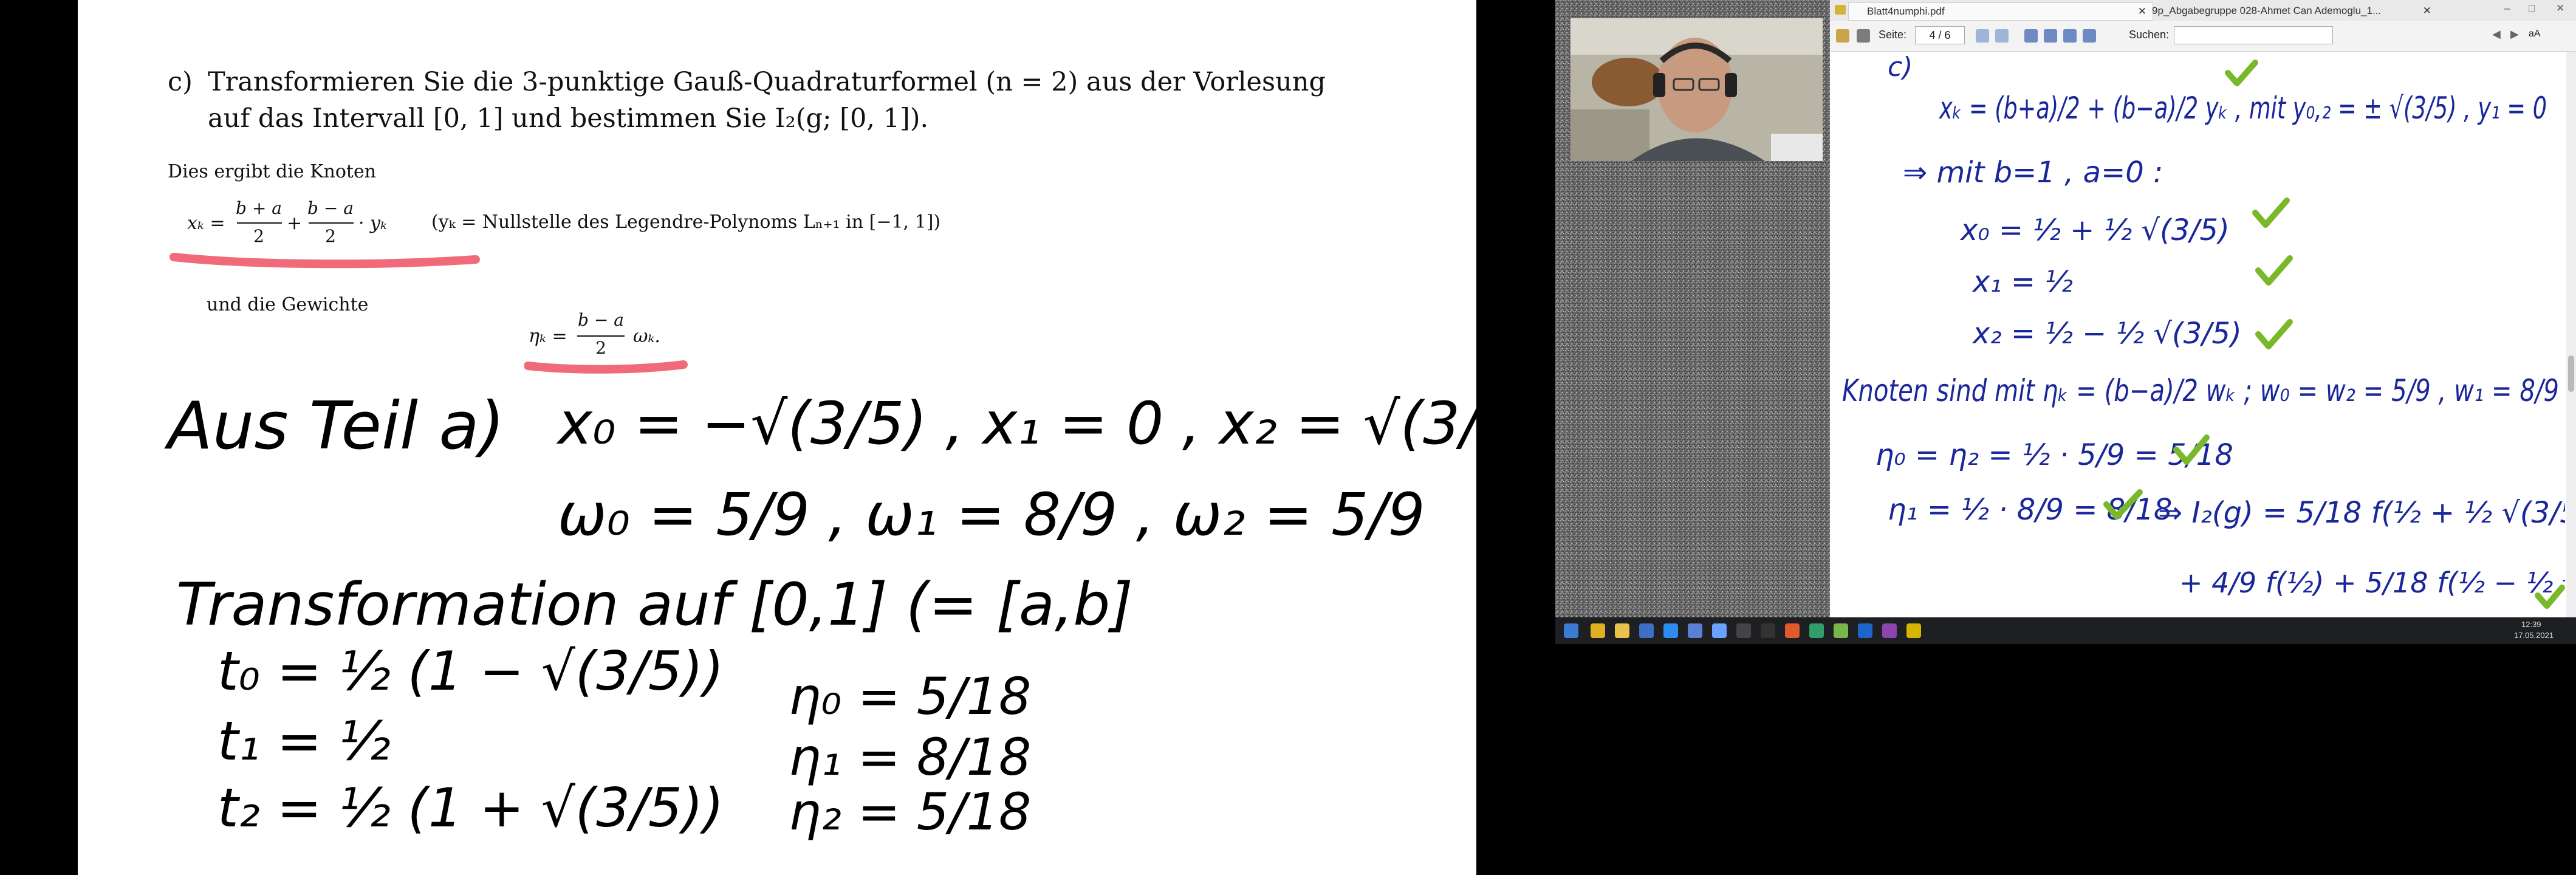 Image resolution: width=2576 pixels, height=875 pixels. Describe the element at coordinates (2050, 36) in the screenshot. I see `fit-width-icon` at that location.